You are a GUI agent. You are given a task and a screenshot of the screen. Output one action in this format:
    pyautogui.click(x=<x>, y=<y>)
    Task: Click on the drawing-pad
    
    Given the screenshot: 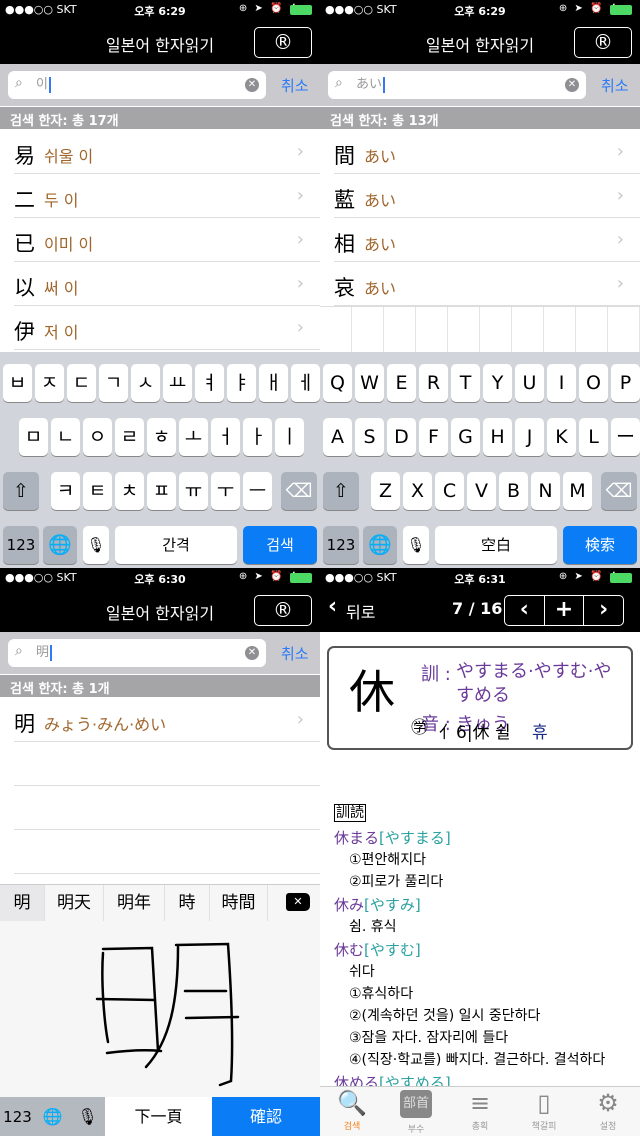 What is the action you would take?
    pyautogui.click(x=160, y=1009)
    